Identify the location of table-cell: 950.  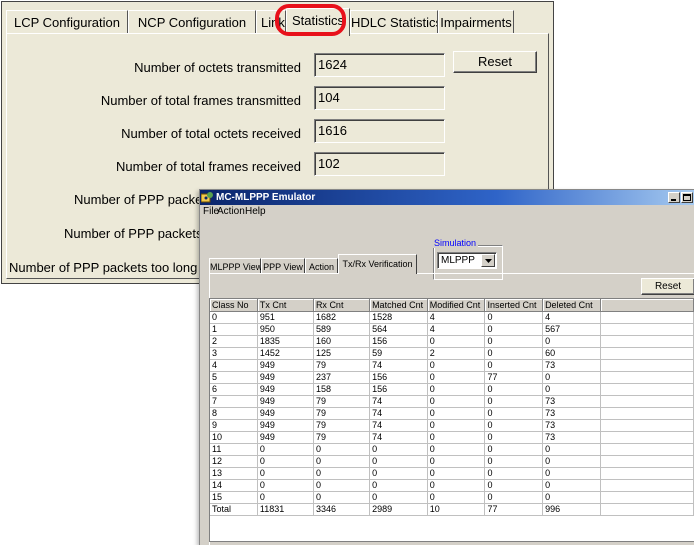
(285, 329).